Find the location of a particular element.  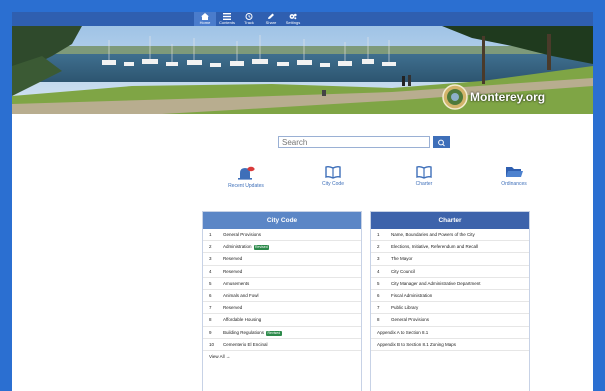

nav-track: Track is located at coordinates (249, 19).